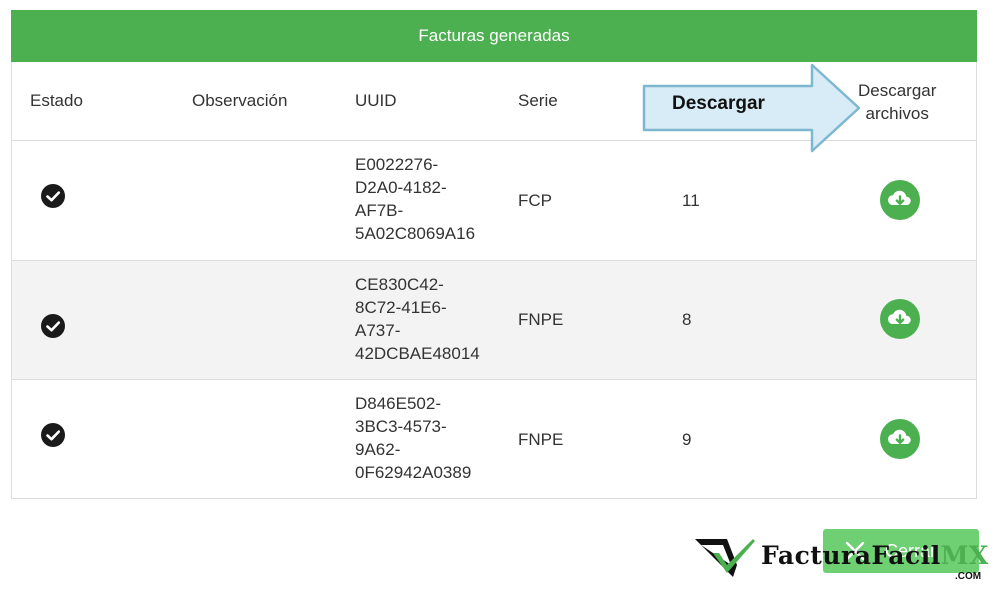 The height and width of the screenshot is (598, 1000). Describe the element at coordinates (379, 210) in the screenshot. I see `uuid-part: AF7B-` at that location.